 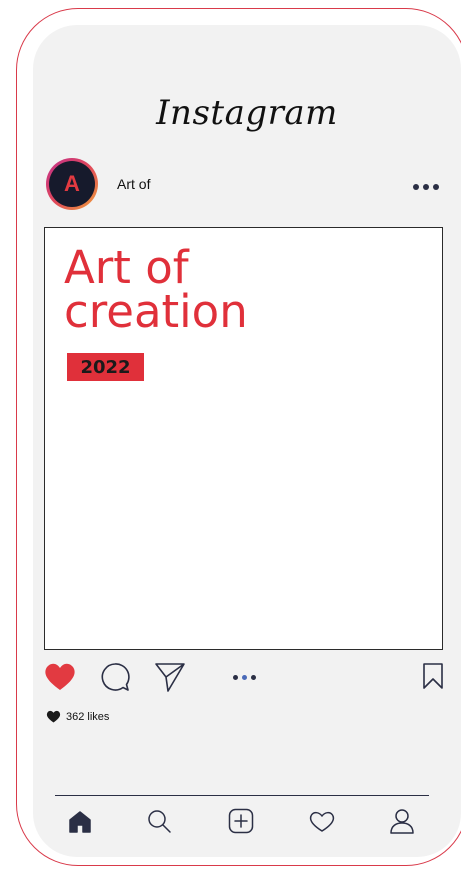 I want to click on likes-heart-icon, so click(x=53, y=716).